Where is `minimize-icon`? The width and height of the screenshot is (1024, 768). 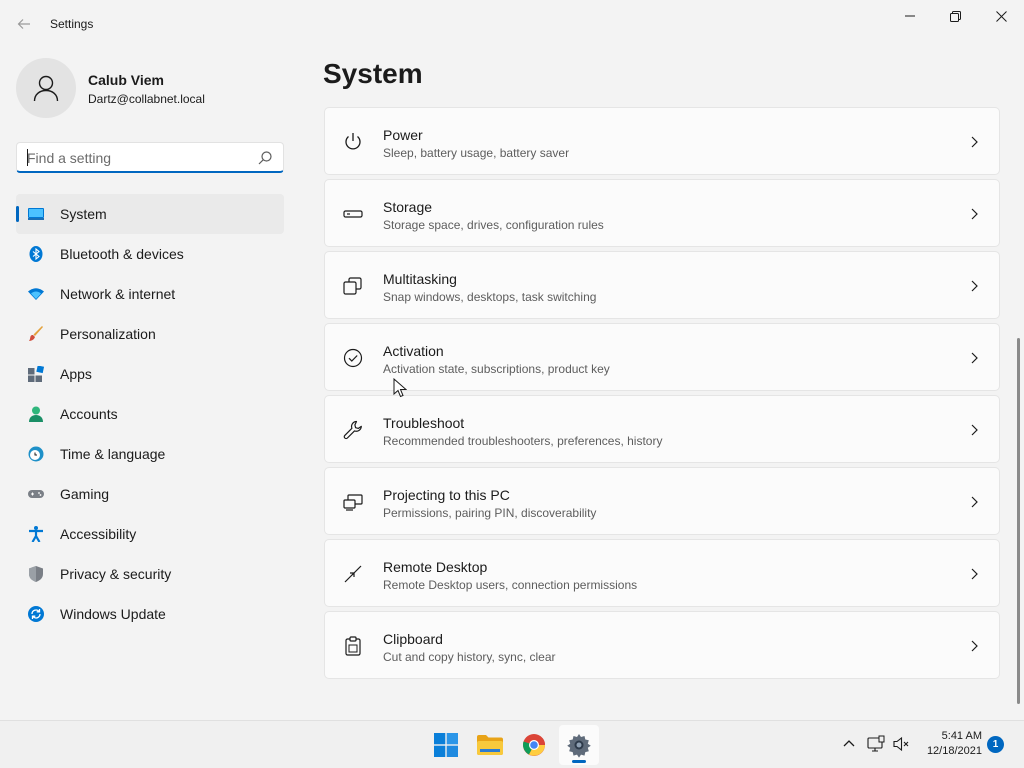
minimize-icon is located at coordinates (910, 16).